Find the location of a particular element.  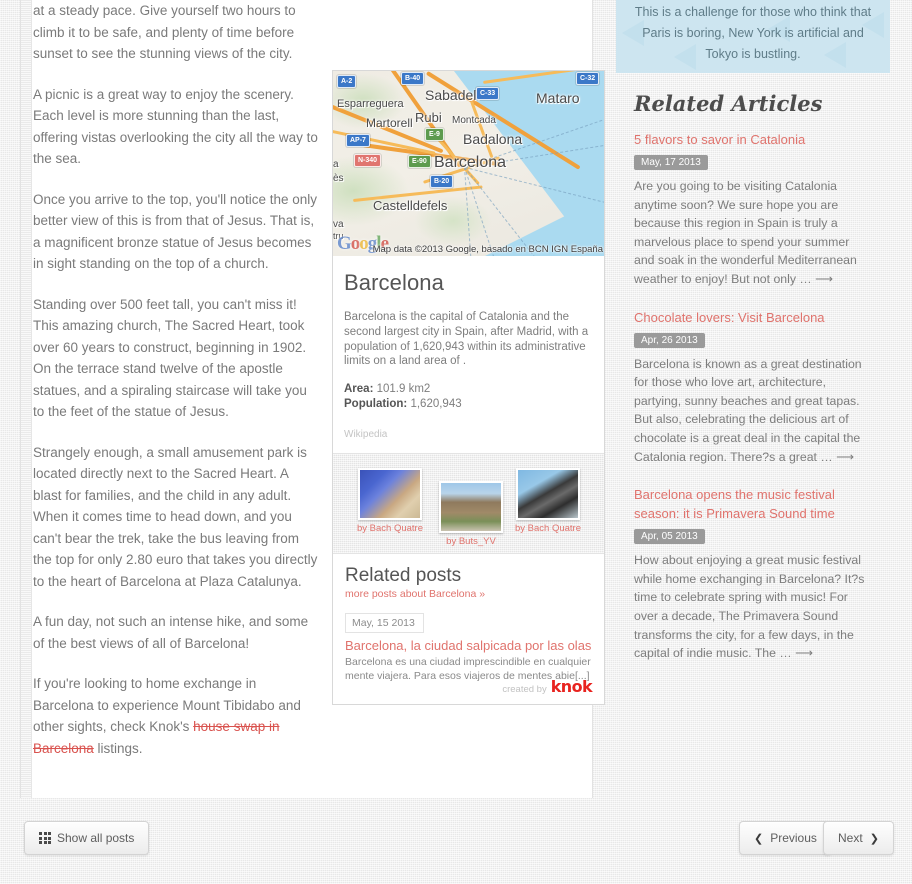

map-city-label: Martorell is located at coordinates (389, 123).